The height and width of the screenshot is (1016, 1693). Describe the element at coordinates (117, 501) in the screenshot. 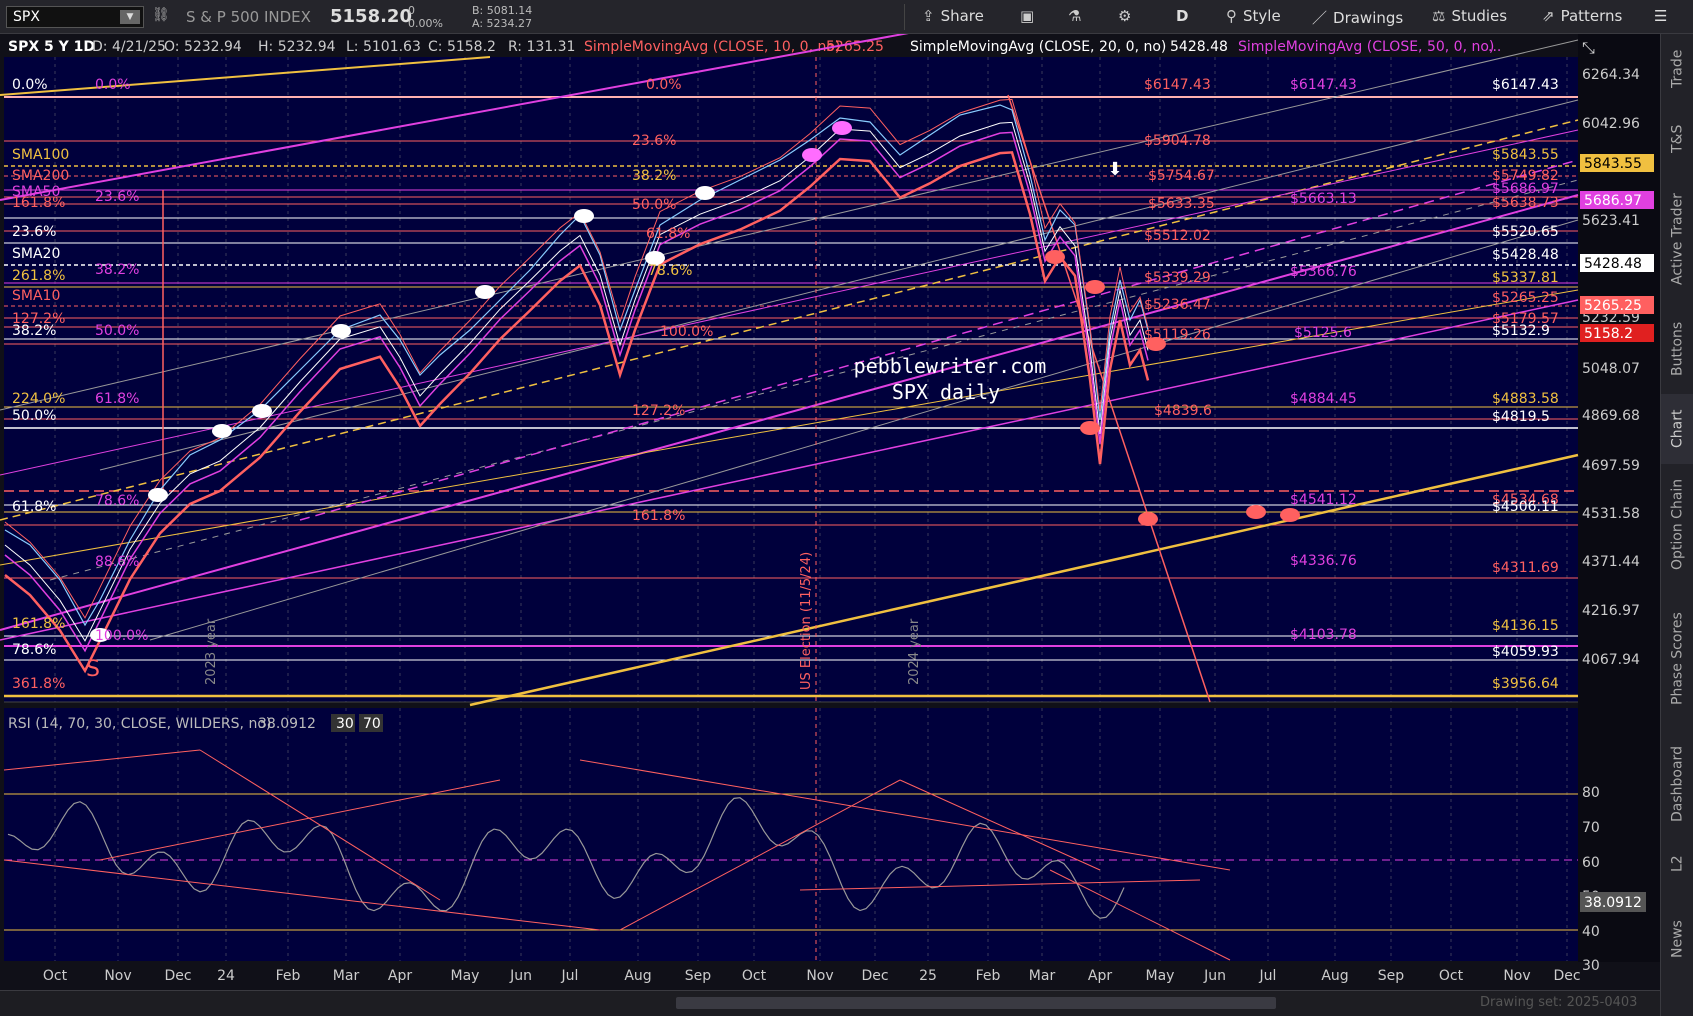

I see `fib-label-left: 78.6%` at that location.